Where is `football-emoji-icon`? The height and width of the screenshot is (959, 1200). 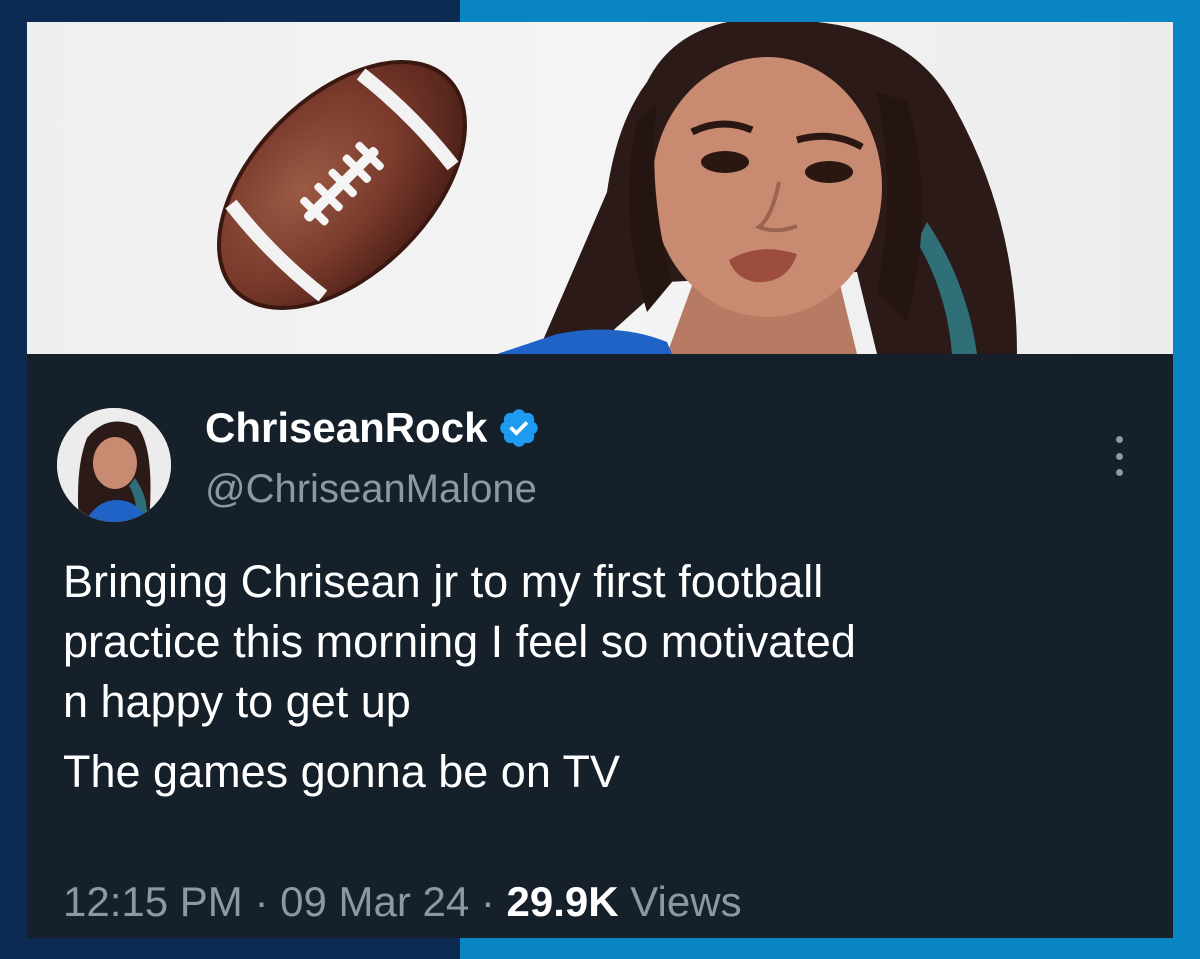
football-emoji-icon is located at coordinates (342, 185).